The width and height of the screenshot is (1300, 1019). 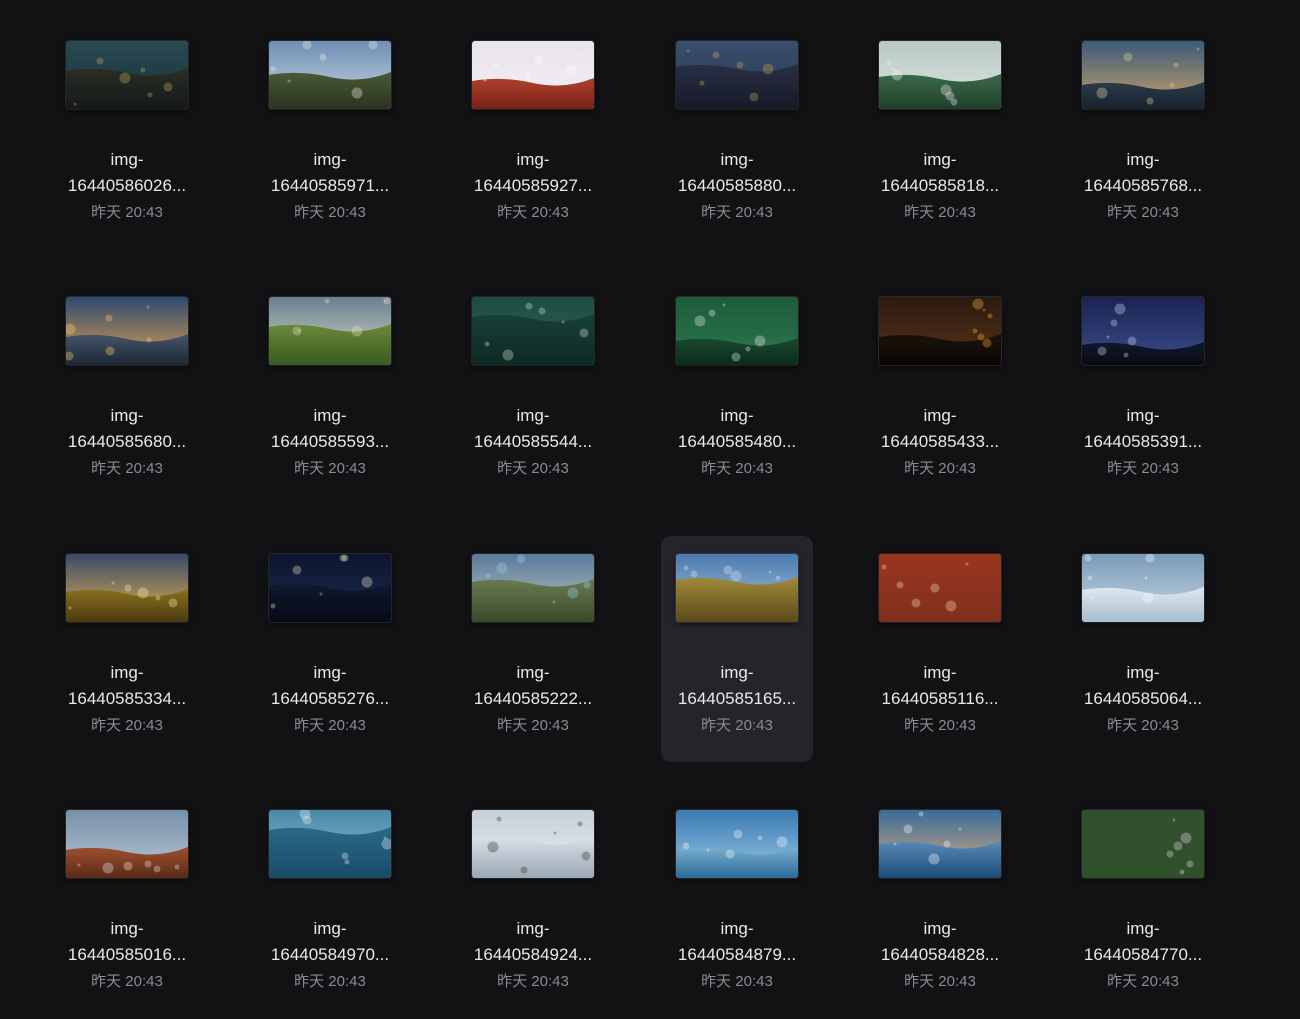 I want to click on file-item: img- 16440586026... 昨天 20:43, so click(x=127, y=136).